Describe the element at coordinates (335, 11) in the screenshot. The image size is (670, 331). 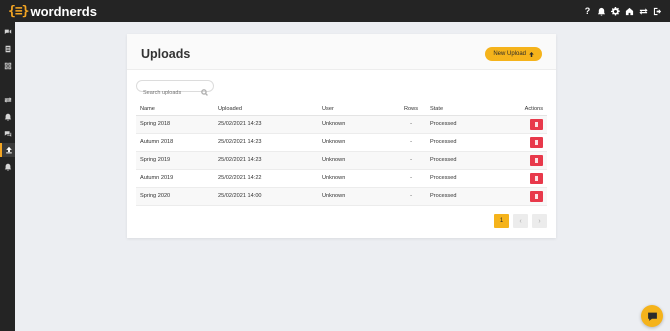
I see `top-bar: {≡} wordnerds ?` at that location.